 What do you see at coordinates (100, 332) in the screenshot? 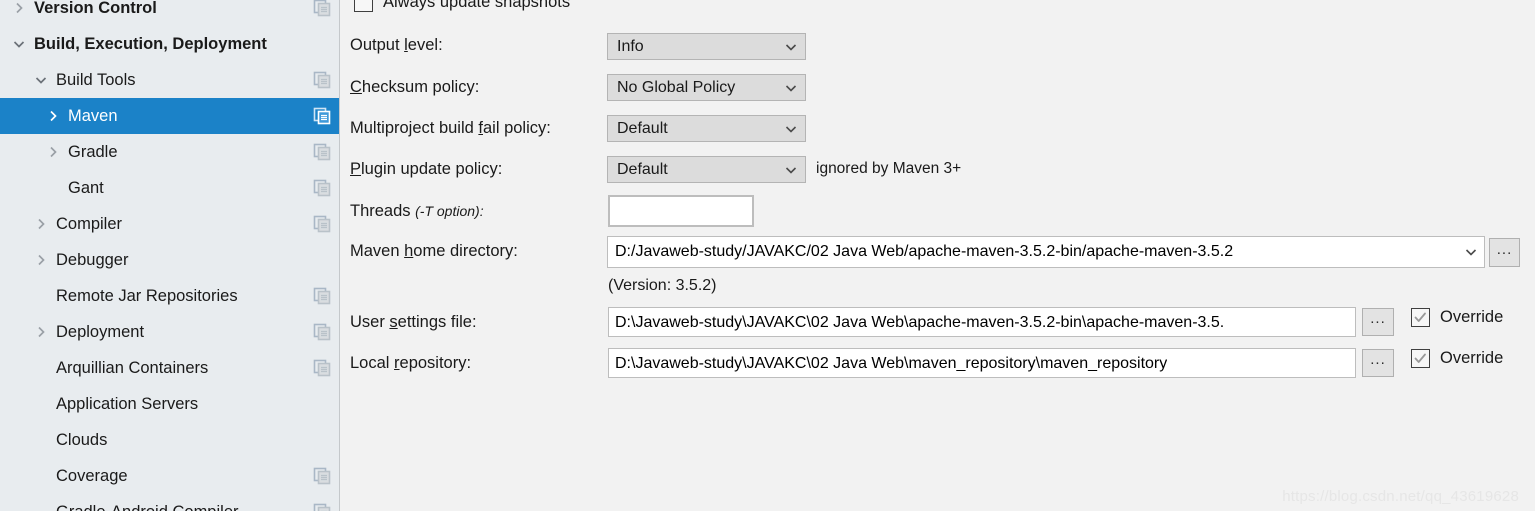
I see `sidebar-item-label: Deployment` at bounding box center [100, 332].